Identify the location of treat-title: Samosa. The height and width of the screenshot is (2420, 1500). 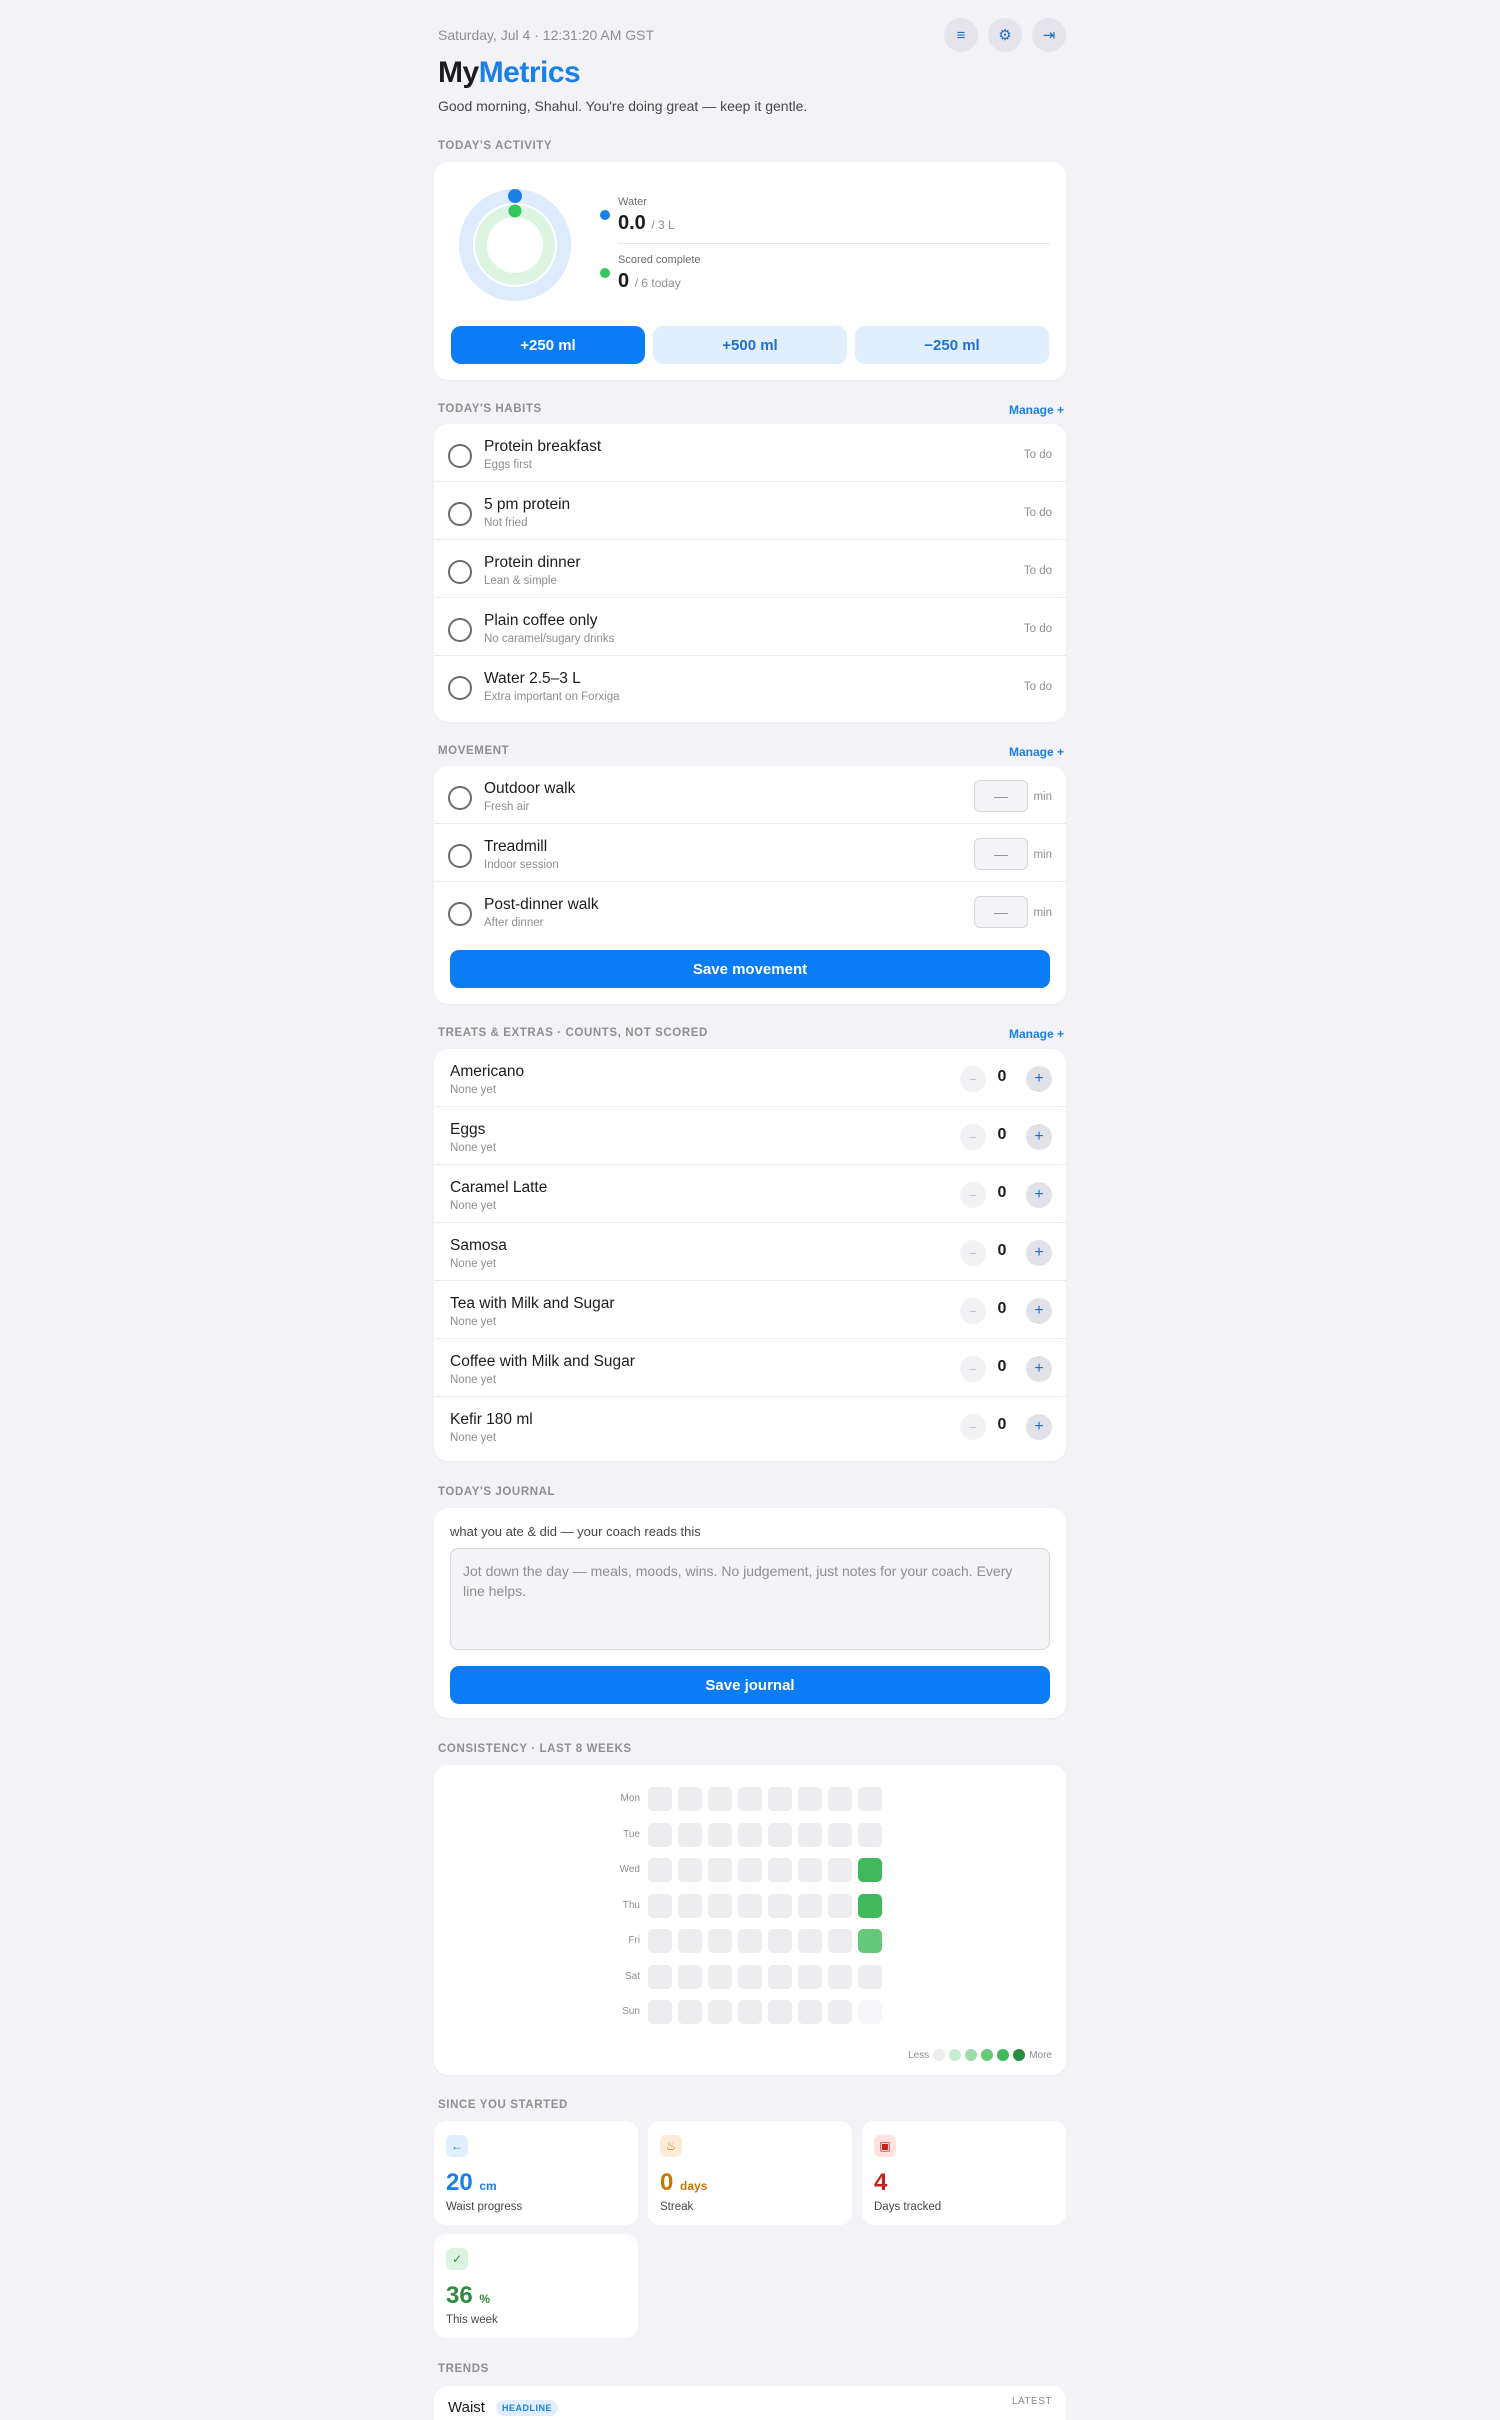
(478, 1245).